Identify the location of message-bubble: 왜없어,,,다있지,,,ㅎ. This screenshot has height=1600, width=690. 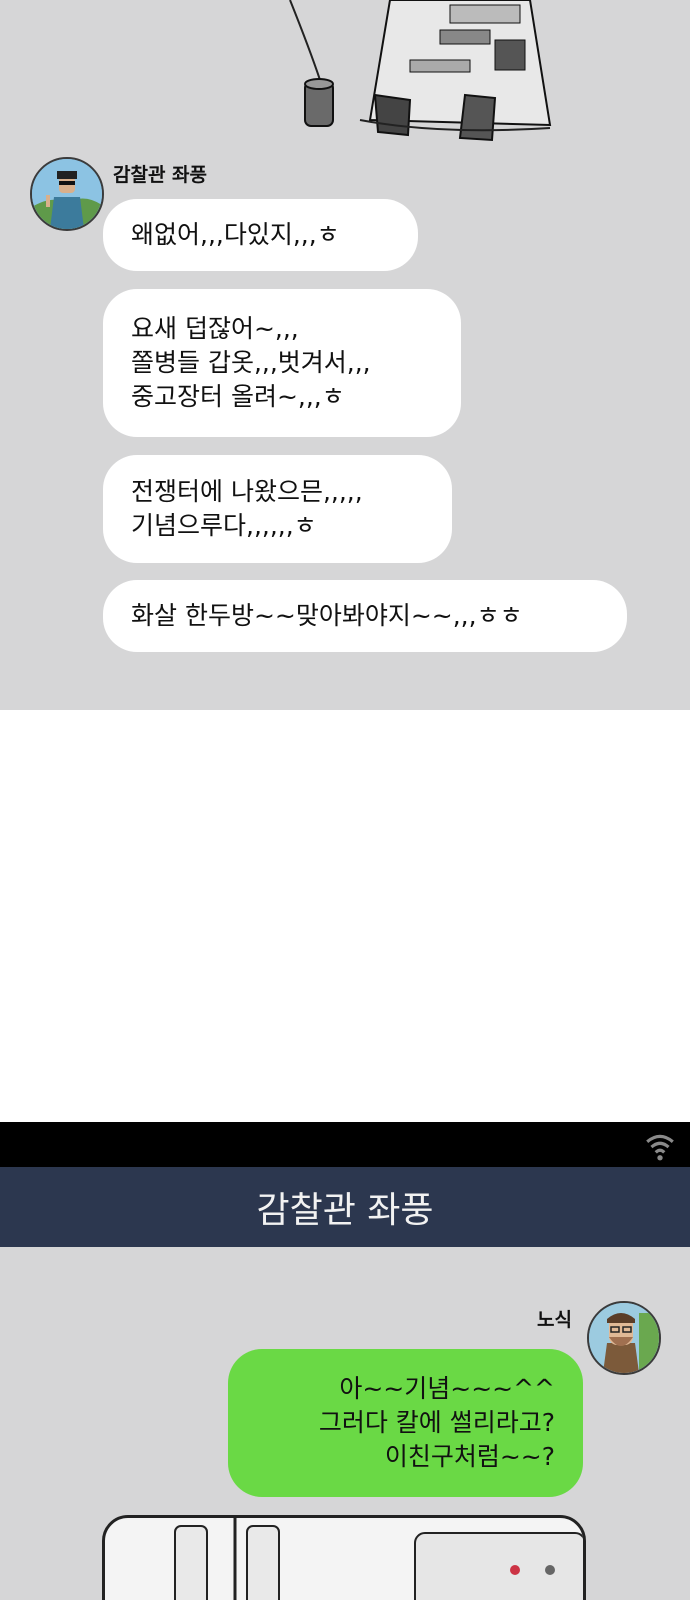
(260, 235).